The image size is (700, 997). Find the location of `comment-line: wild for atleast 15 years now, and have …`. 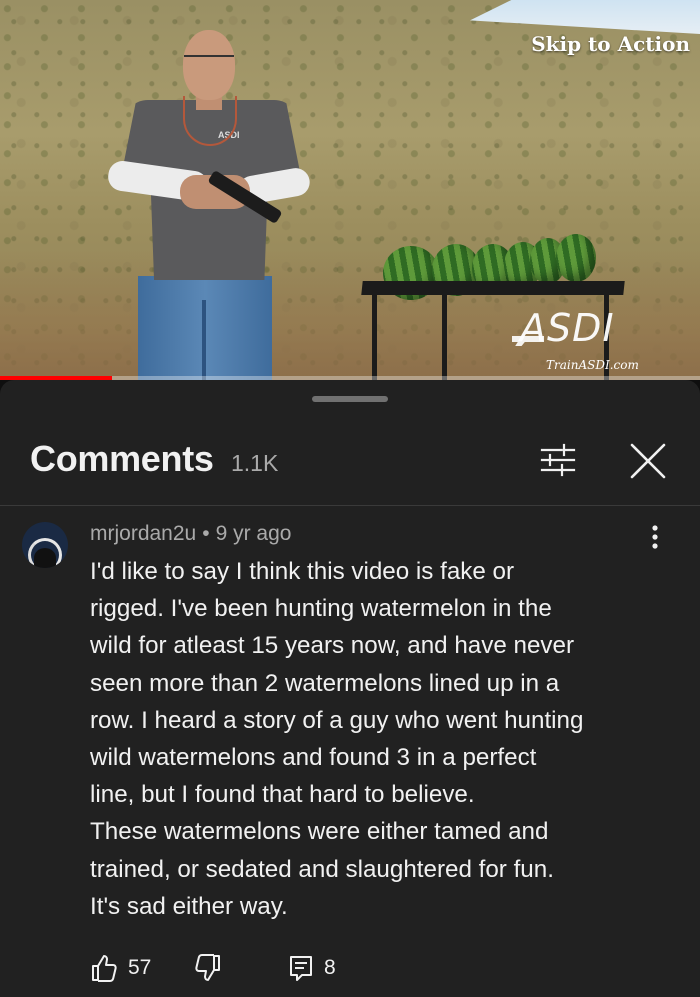

comment-line: wild for atleast 15 years now, and have … is located at coordinates (332, 646).